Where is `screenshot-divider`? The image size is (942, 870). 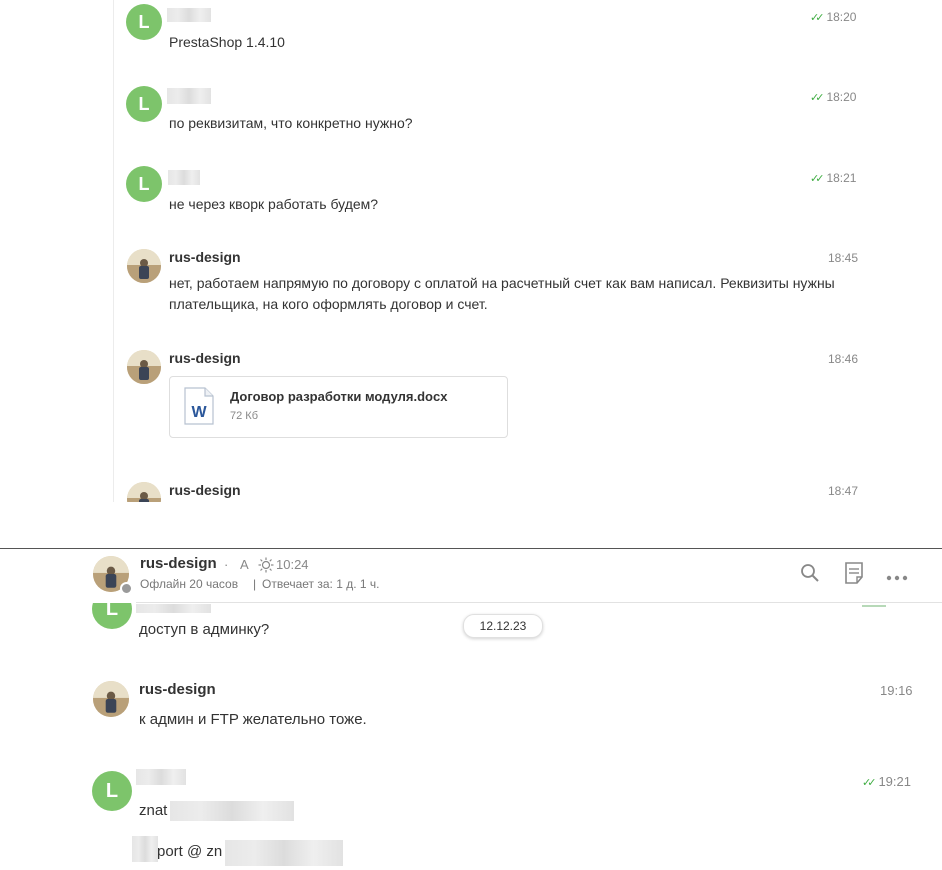
screenshot-divider is located at coordinates (471, 548).